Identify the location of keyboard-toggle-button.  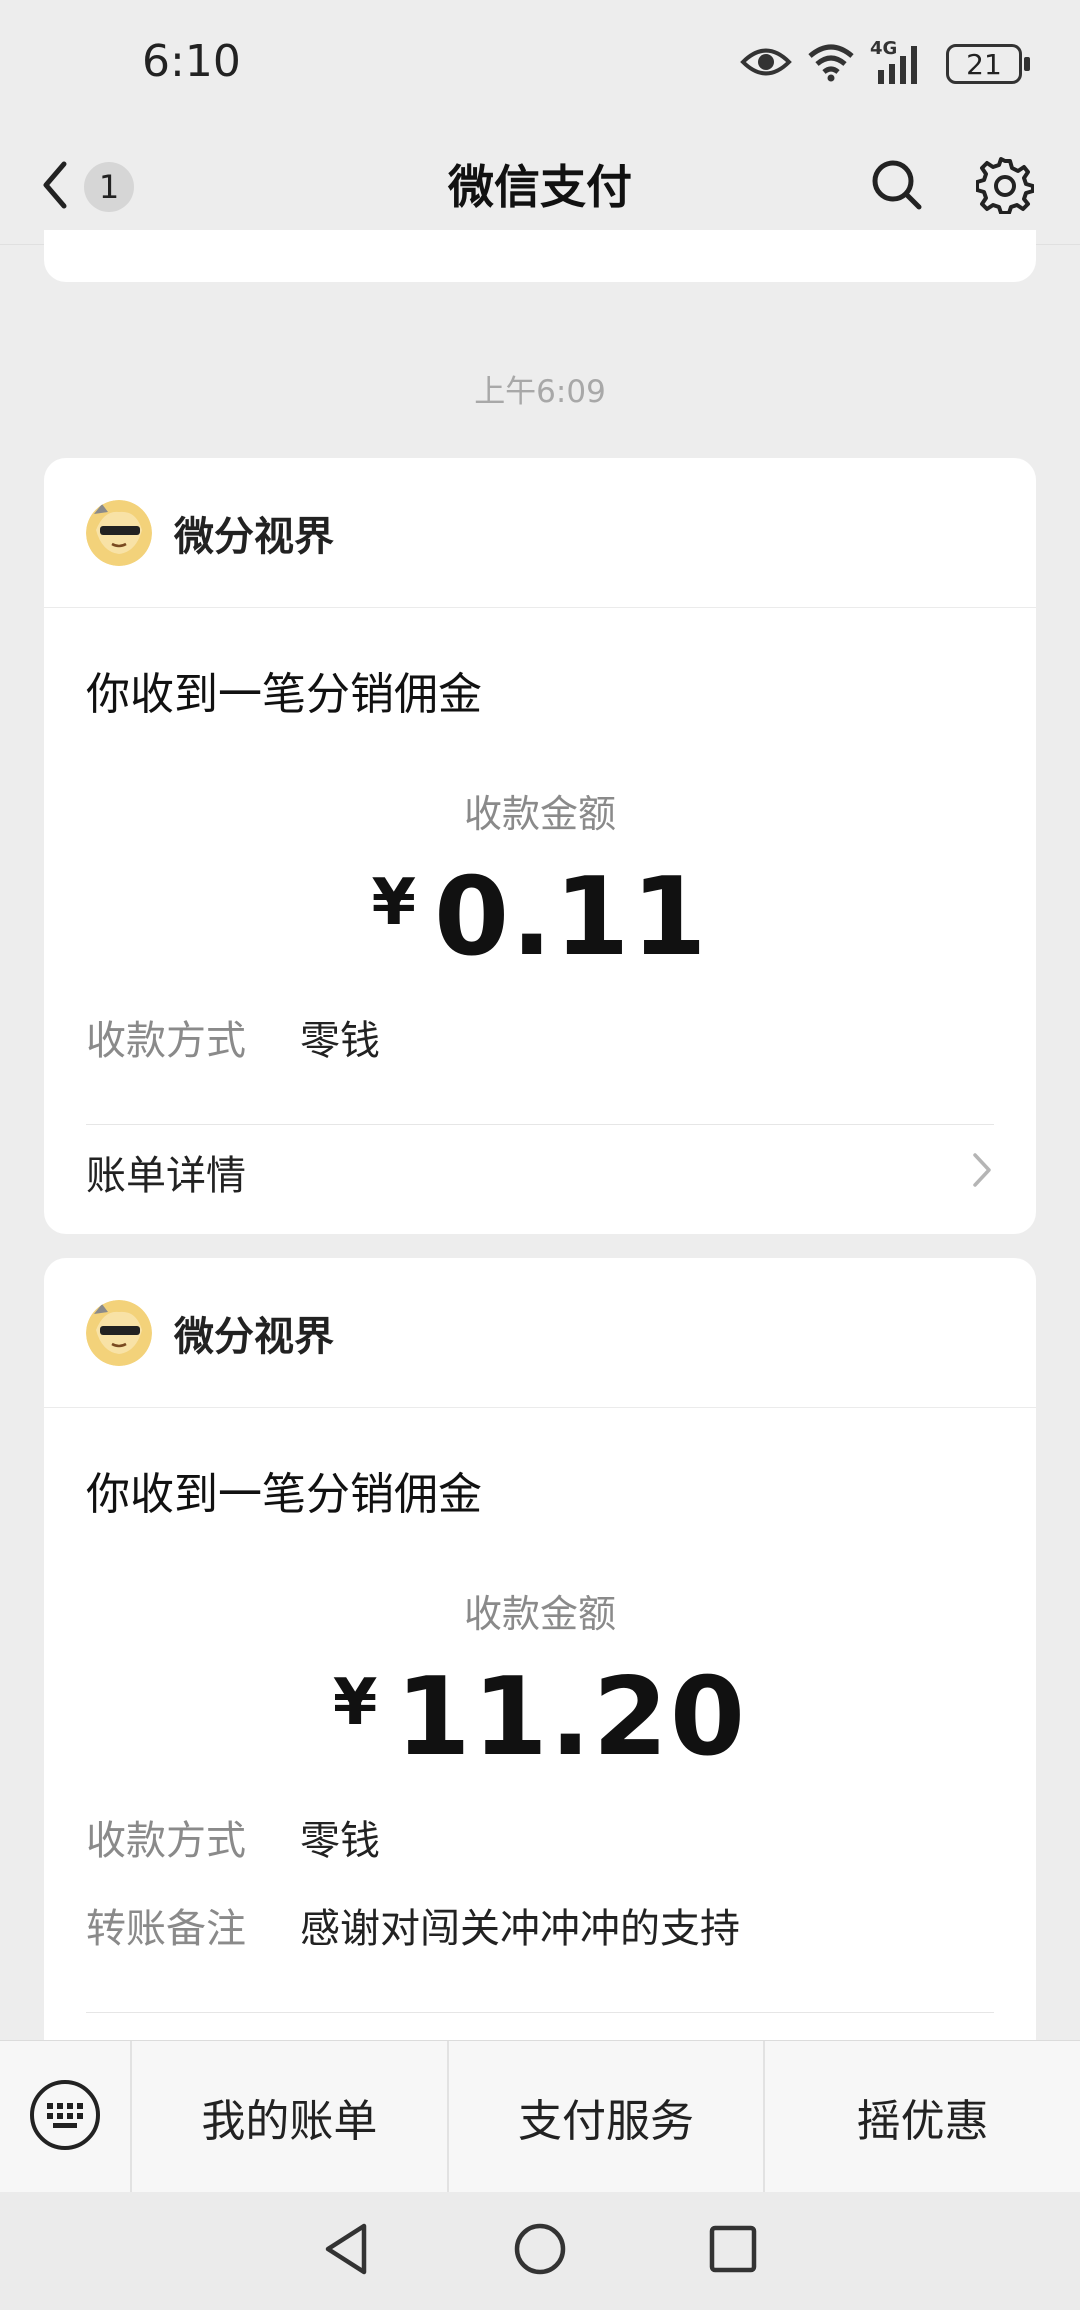
(65, 2117).